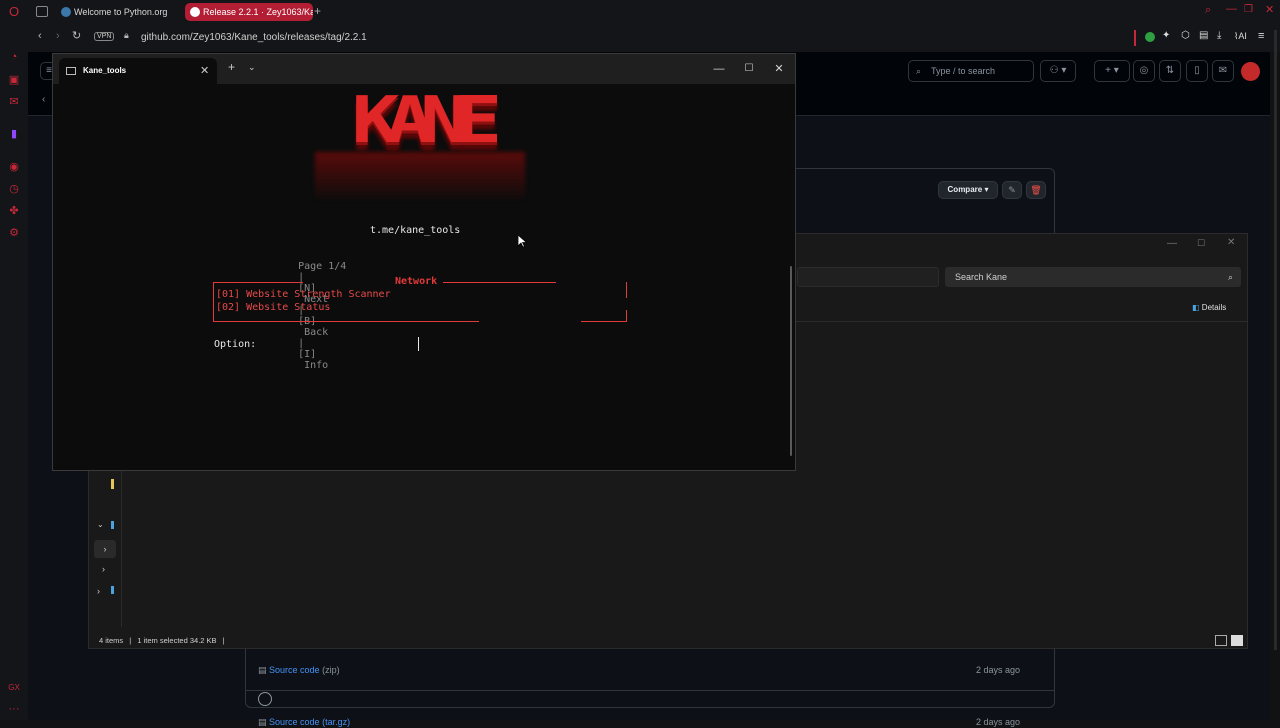  What do you see at coordinates (265, 699) in the screenshot?
I see `emoji-reaction-icon` at bounding box center [265, 699].